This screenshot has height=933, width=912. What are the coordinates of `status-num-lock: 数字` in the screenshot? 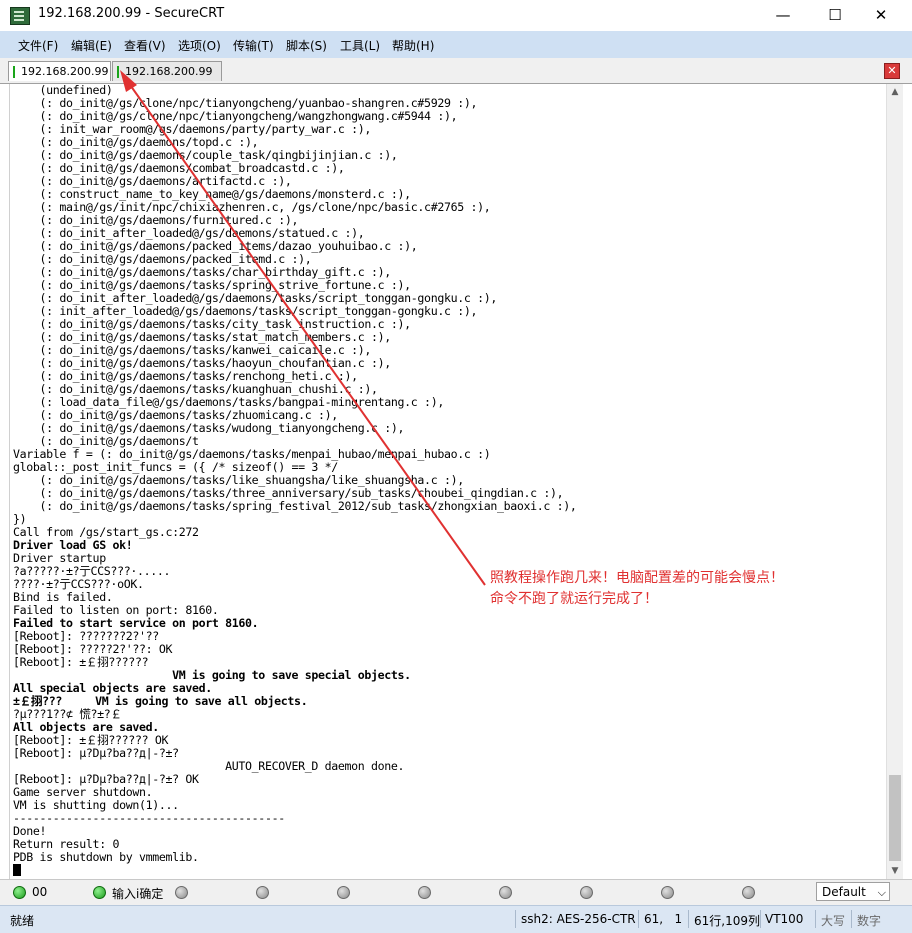 It's located at (869, 921).